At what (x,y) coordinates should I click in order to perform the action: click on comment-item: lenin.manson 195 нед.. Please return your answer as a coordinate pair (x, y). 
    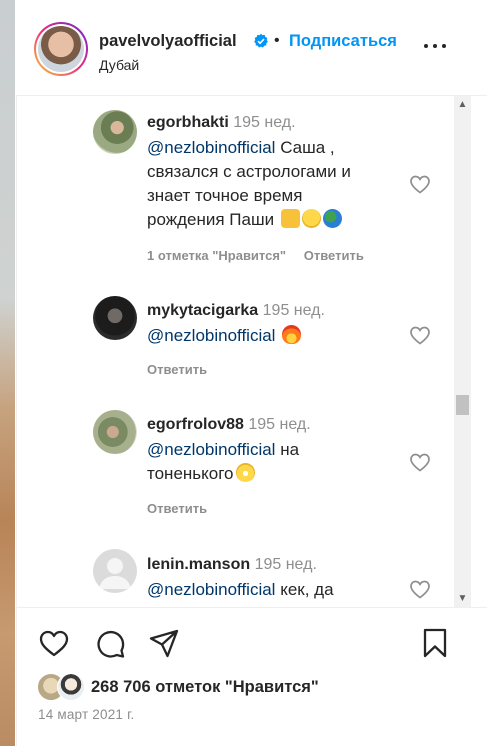
    Looking at the image, I should click on (232, 565).